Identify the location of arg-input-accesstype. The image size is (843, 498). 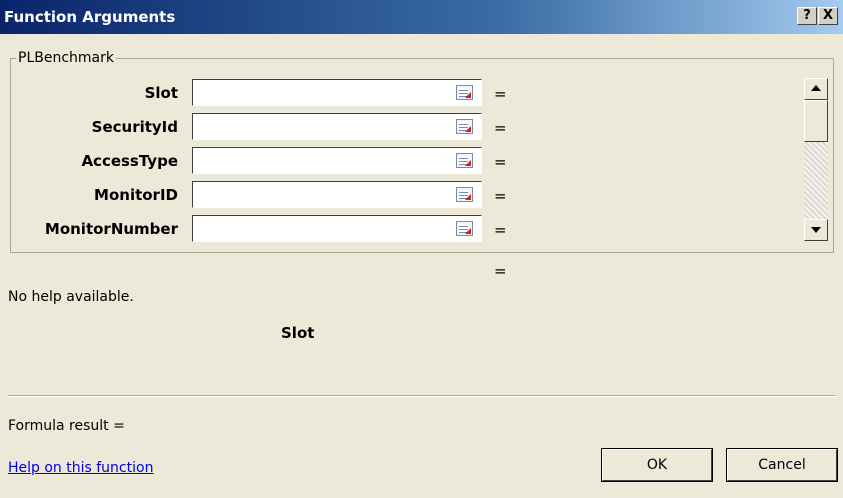
(337, 160).